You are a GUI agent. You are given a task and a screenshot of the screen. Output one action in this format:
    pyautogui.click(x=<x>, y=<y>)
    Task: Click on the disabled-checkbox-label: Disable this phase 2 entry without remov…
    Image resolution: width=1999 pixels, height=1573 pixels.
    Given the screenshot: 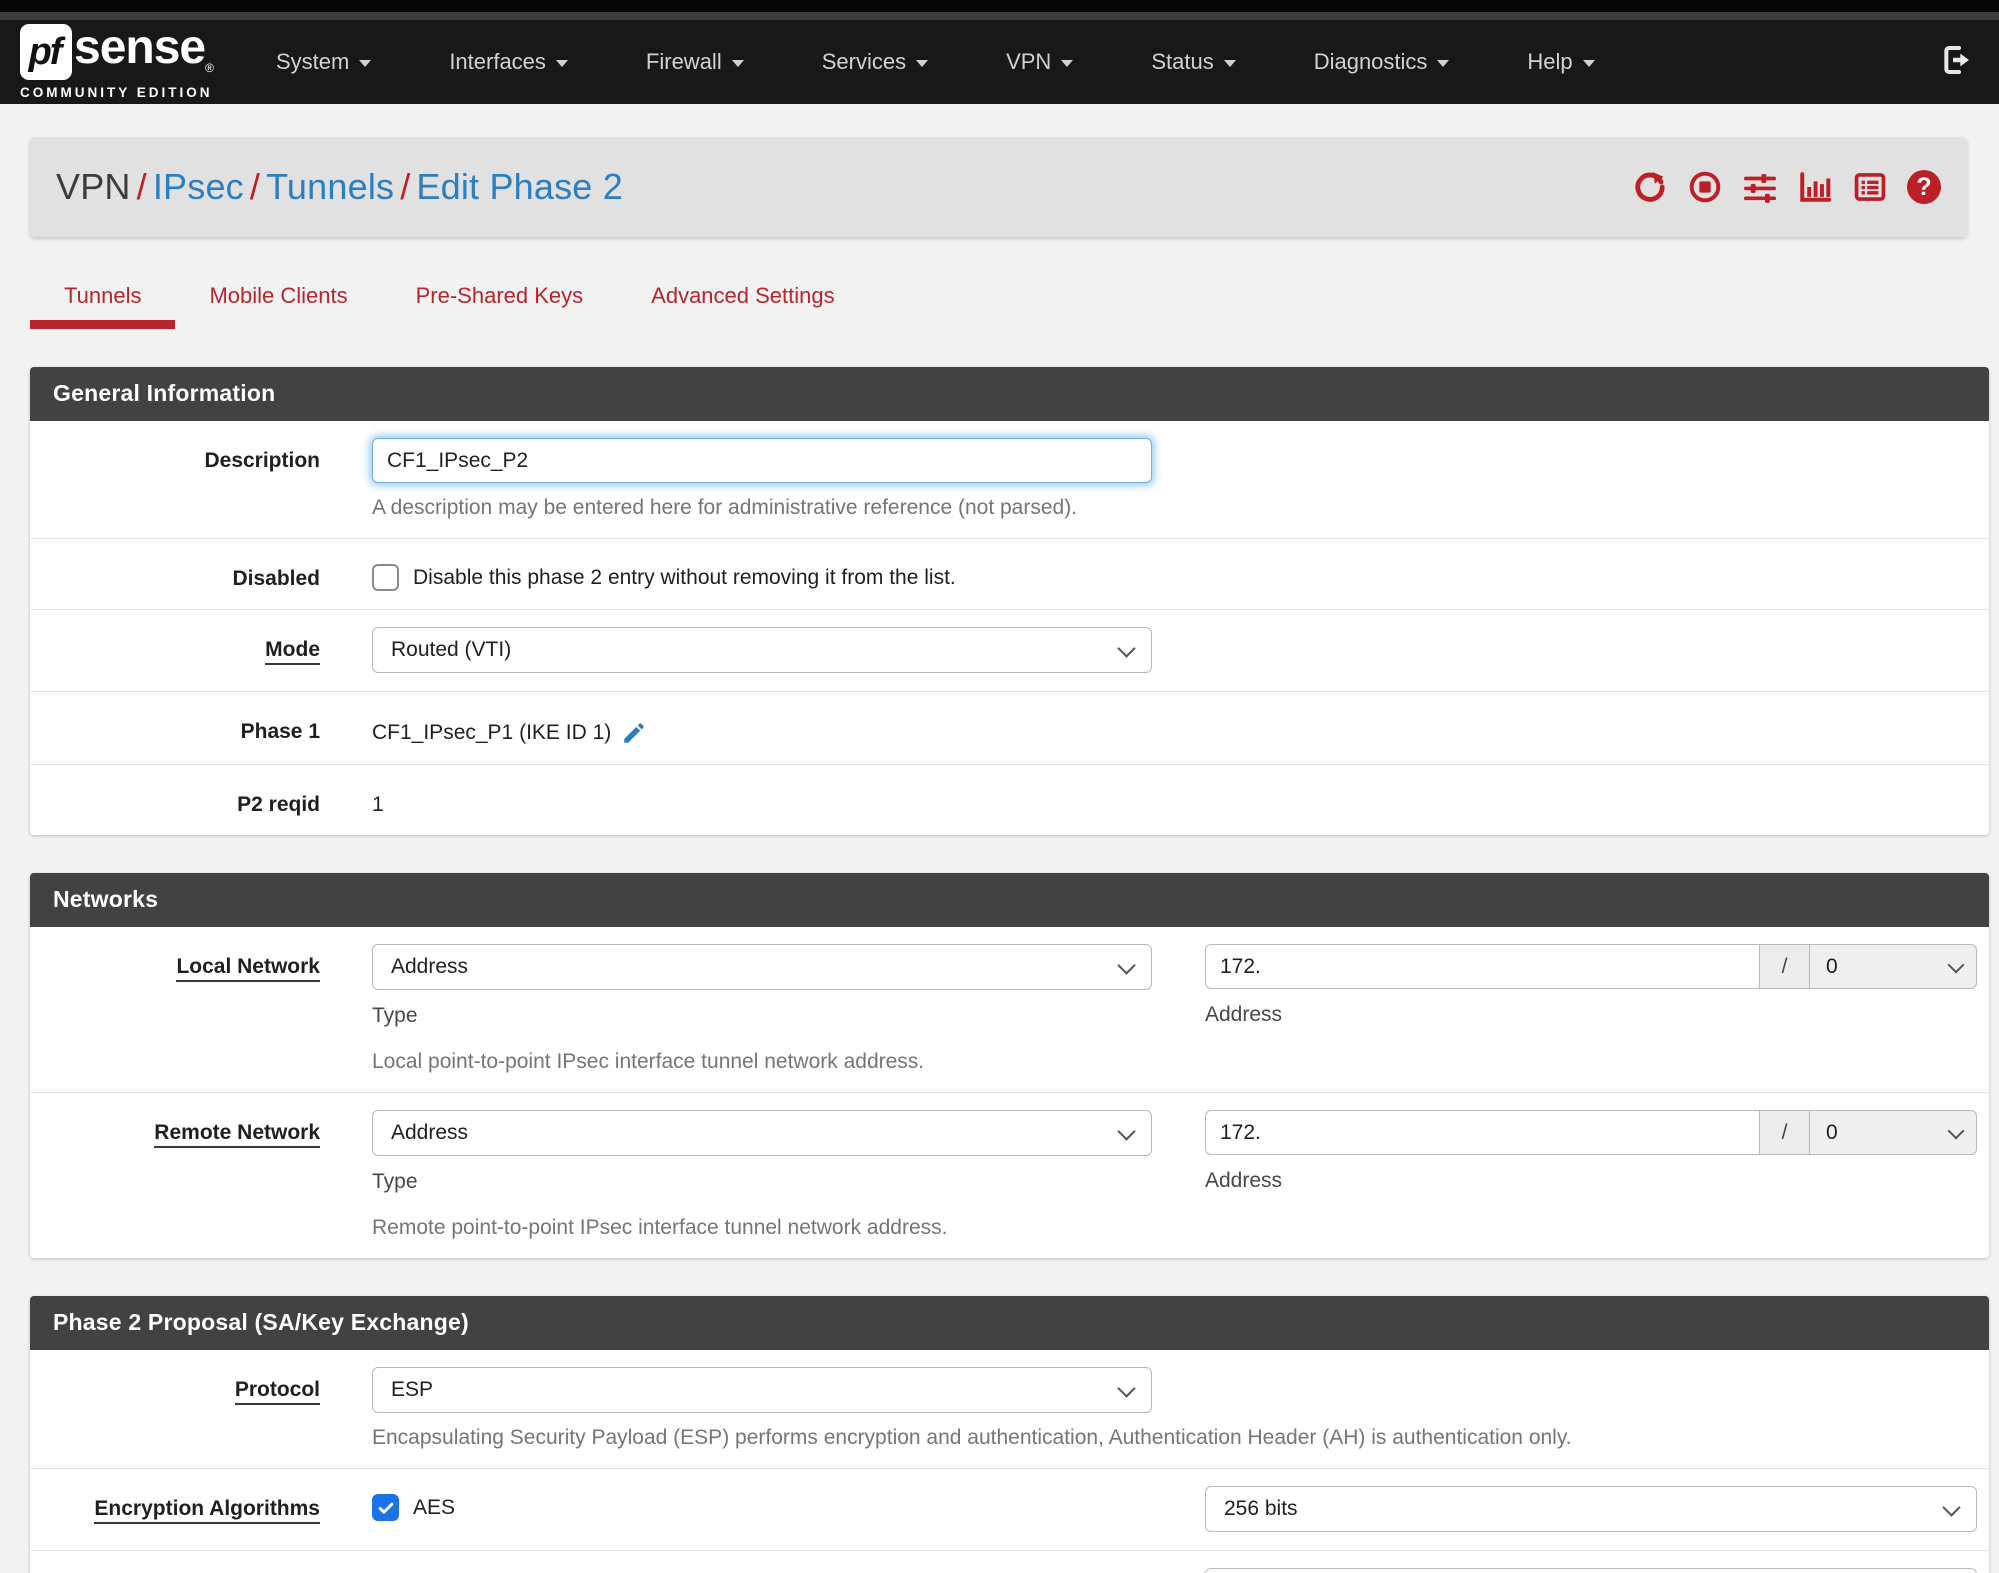 What is the action you would take?
    pyautogui.click(x=684, y=577)
    